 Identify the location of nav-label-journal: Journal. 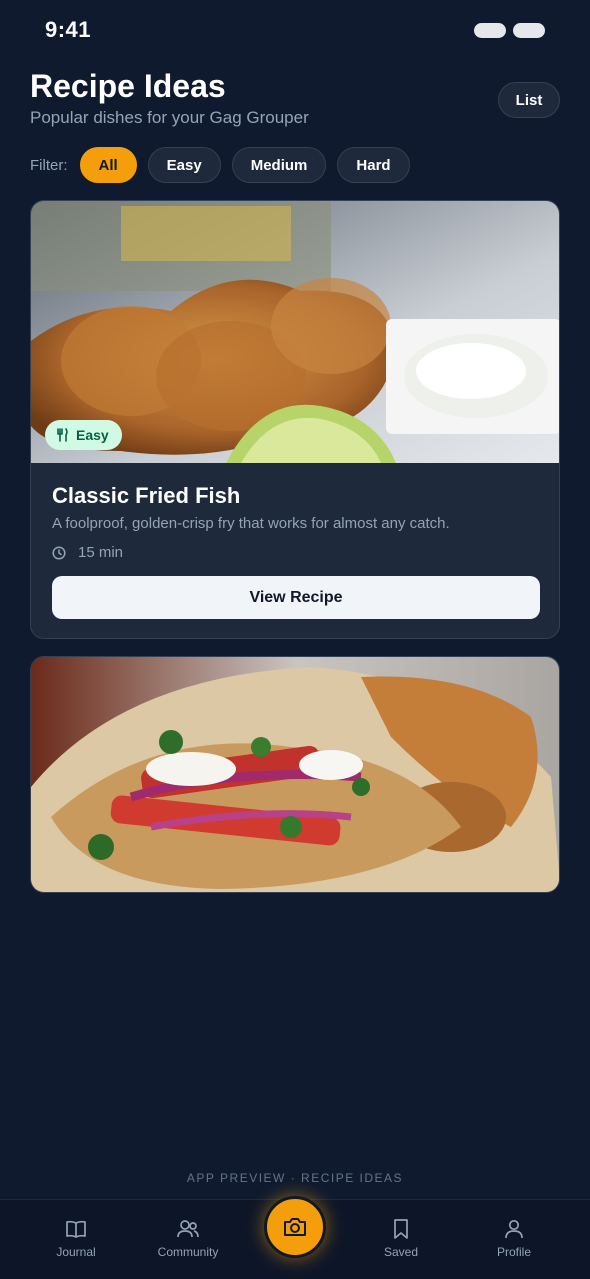
(76, 1252).